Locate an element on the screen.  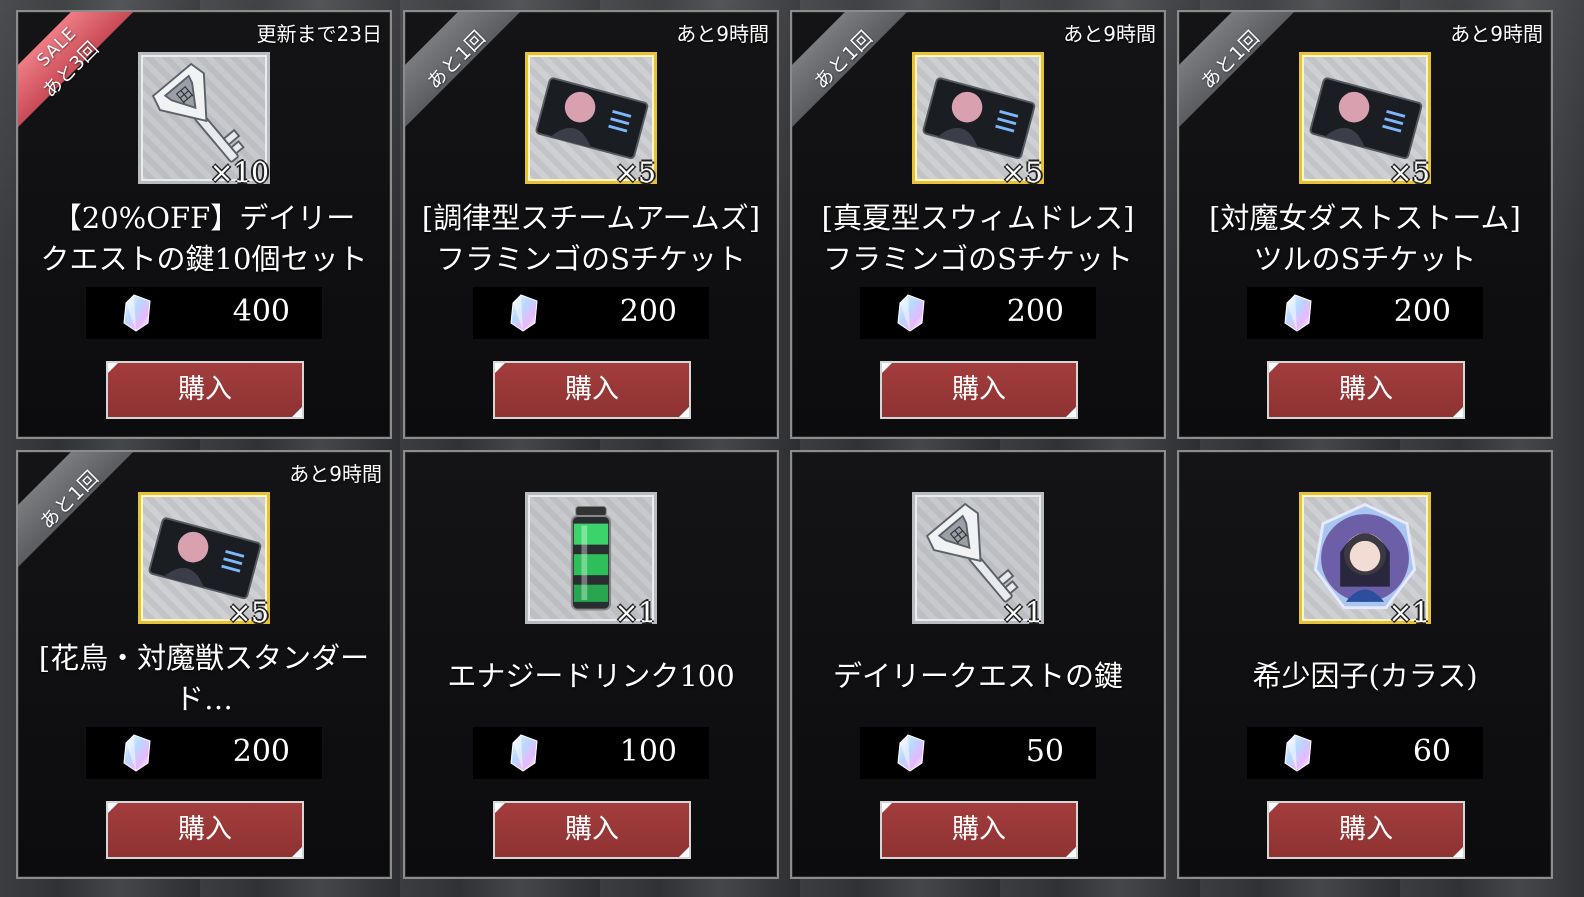
item-name: [真夏型スウィムドレス] フラミンゴのSチケット is located at coordinates (978, 238).